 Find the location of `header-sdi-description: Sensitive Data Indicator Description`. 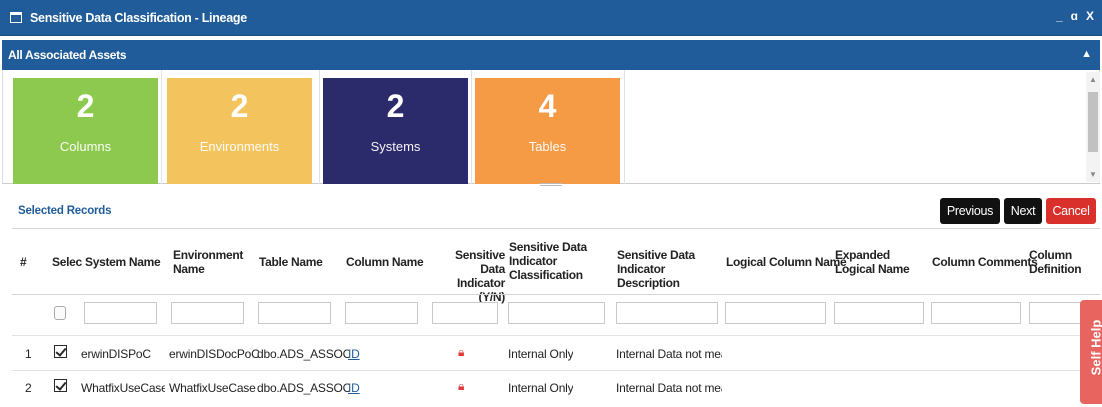

header-sdi-description: Sensitive Data Indicator Description is located at coordinates (672, 269).